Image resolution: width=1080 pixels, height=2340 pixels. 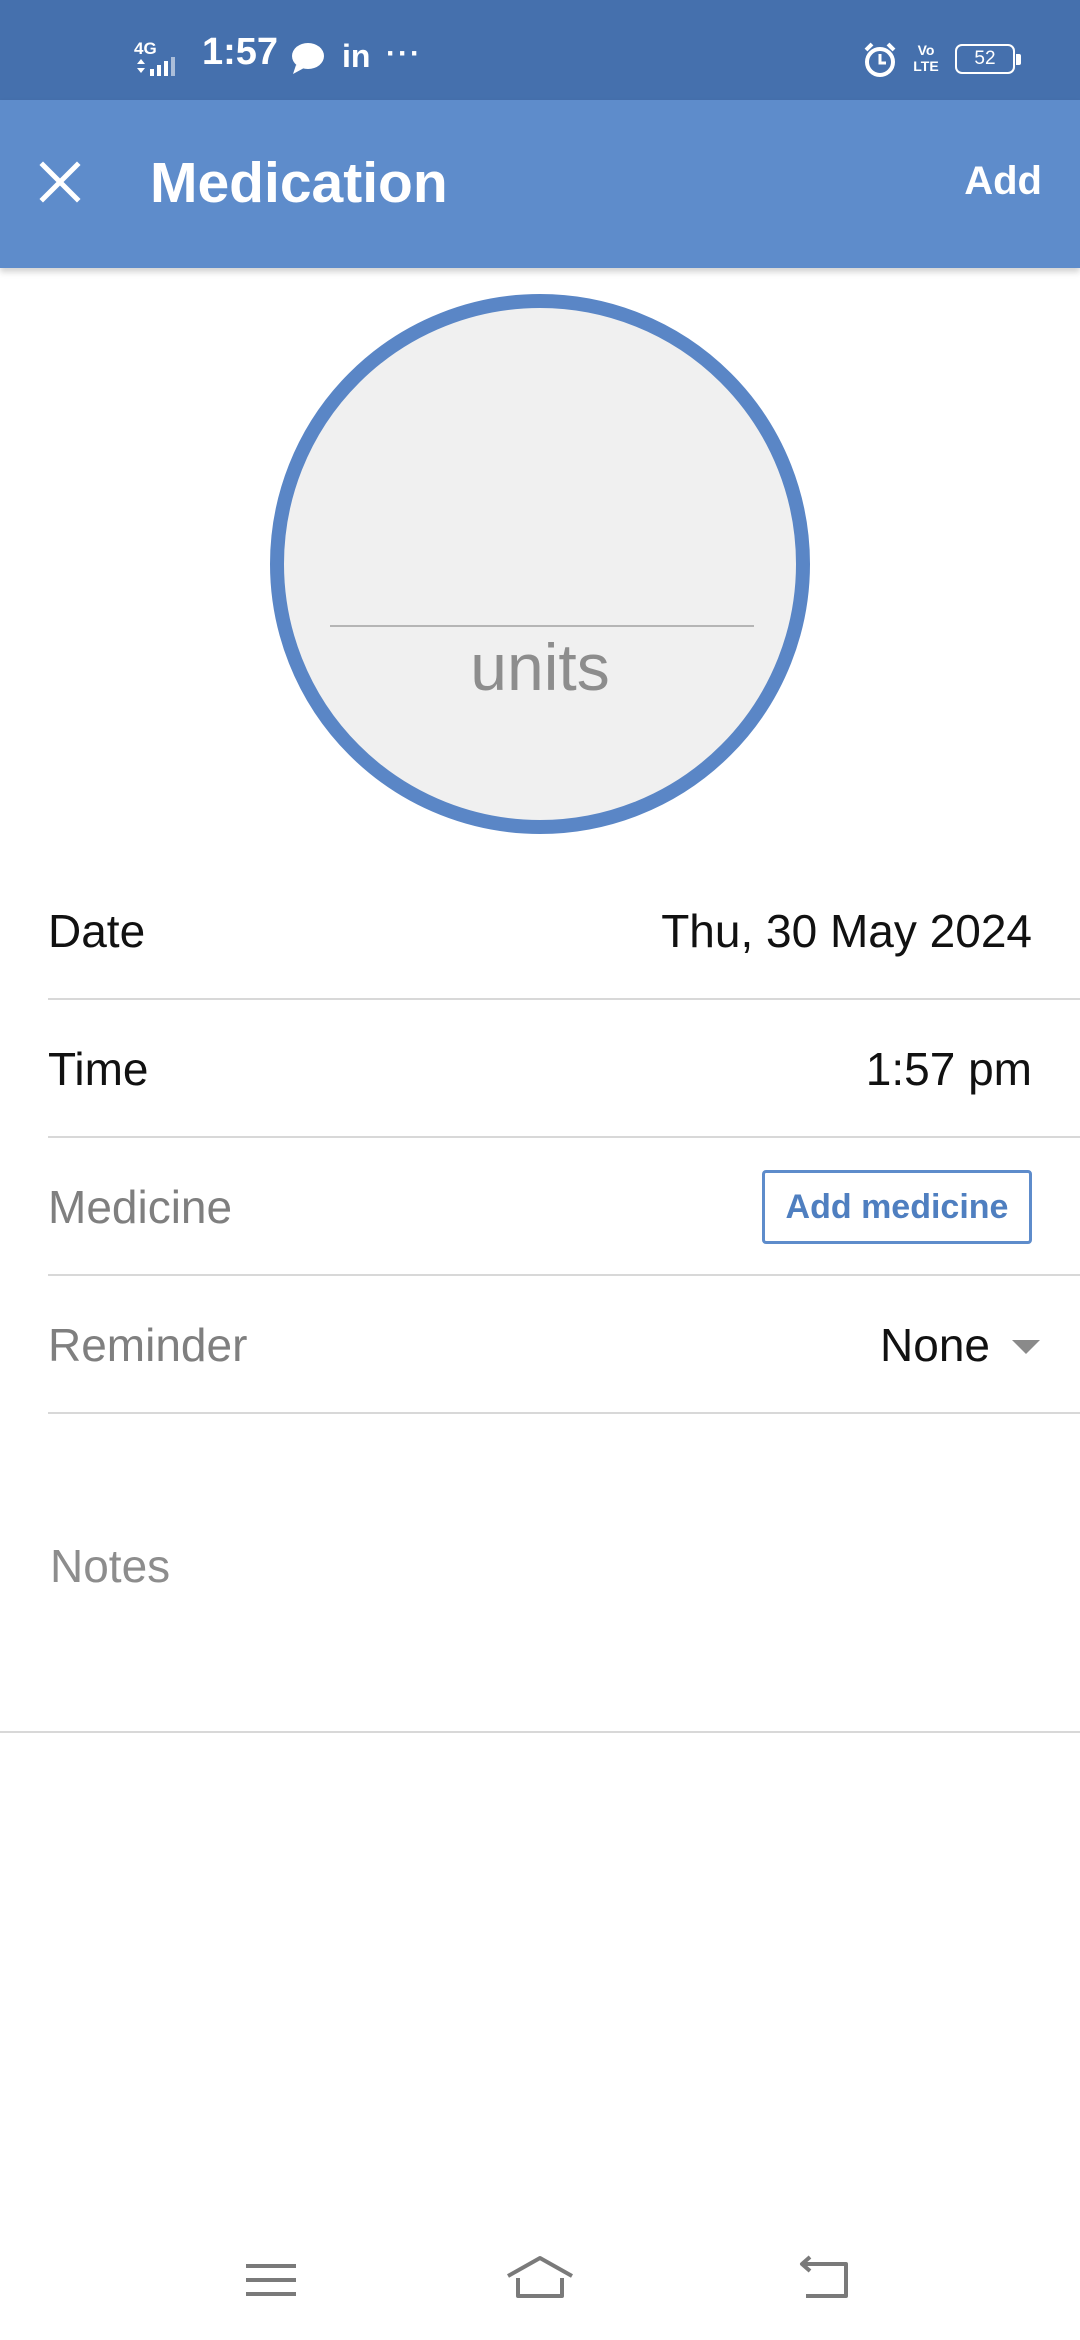 What do you see at coordinates (985, 58) in the screenshot?
I see `battery-level: 52` at bounding box center [985, 58].